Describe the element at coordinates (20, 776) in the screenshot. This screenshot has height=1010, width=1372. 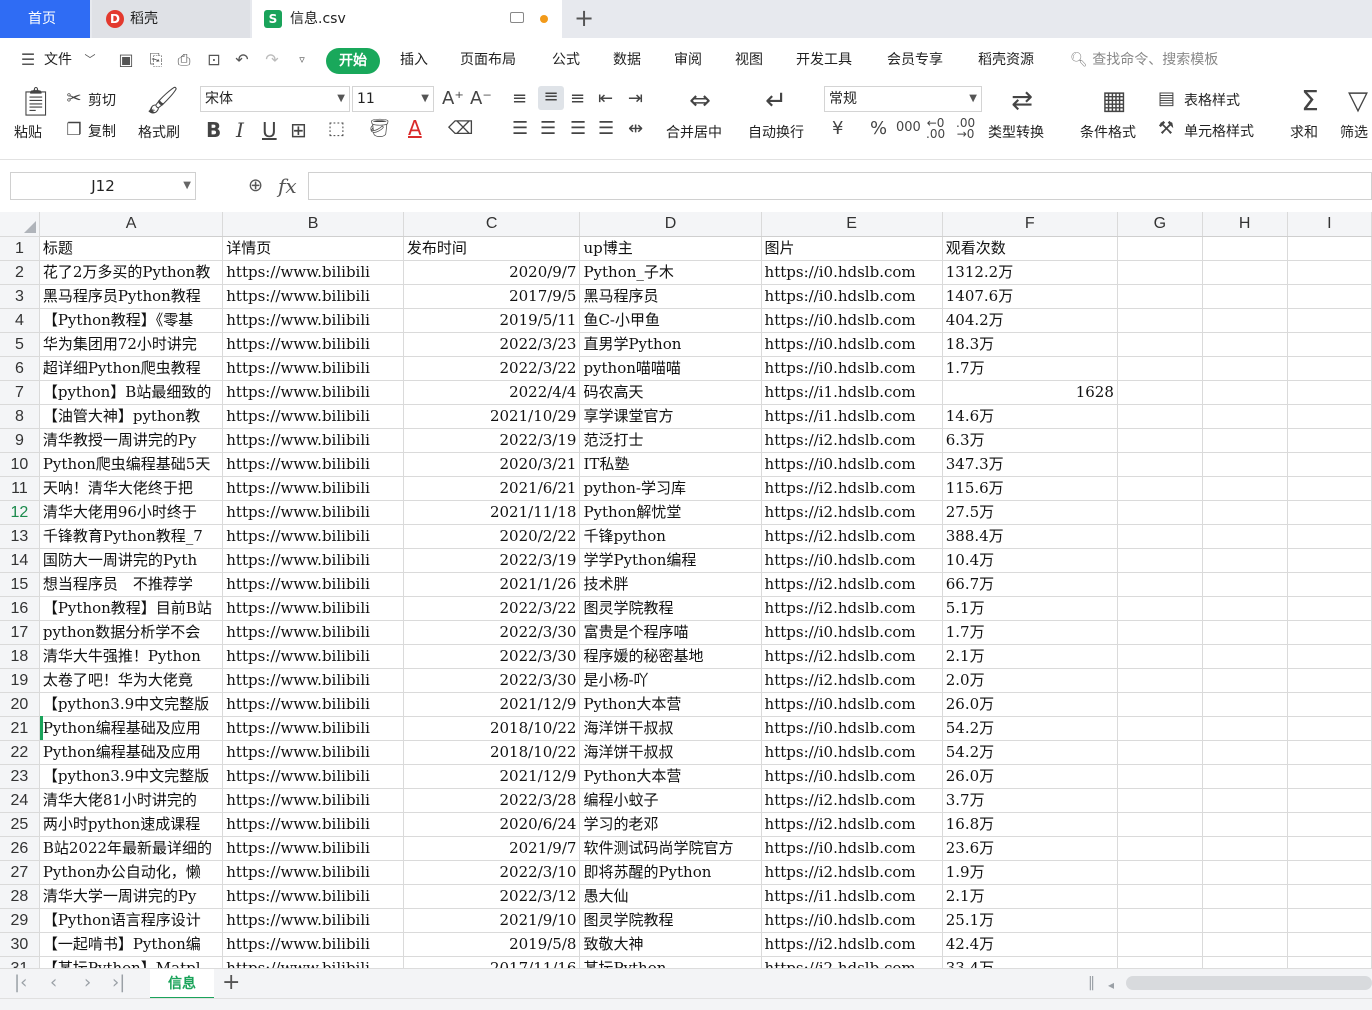
I see `row-header: 23` at that location.